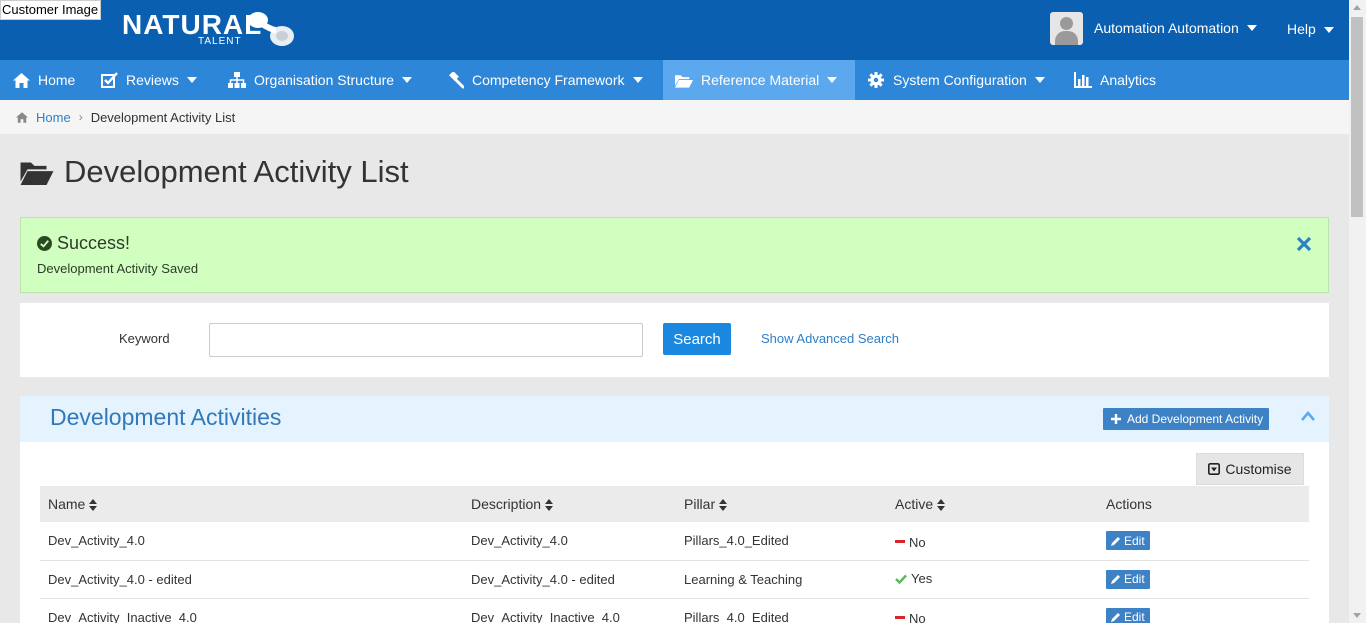  I want to click on cell-name: Dev_Activity_Inactive_4.0, so click(251, 610).